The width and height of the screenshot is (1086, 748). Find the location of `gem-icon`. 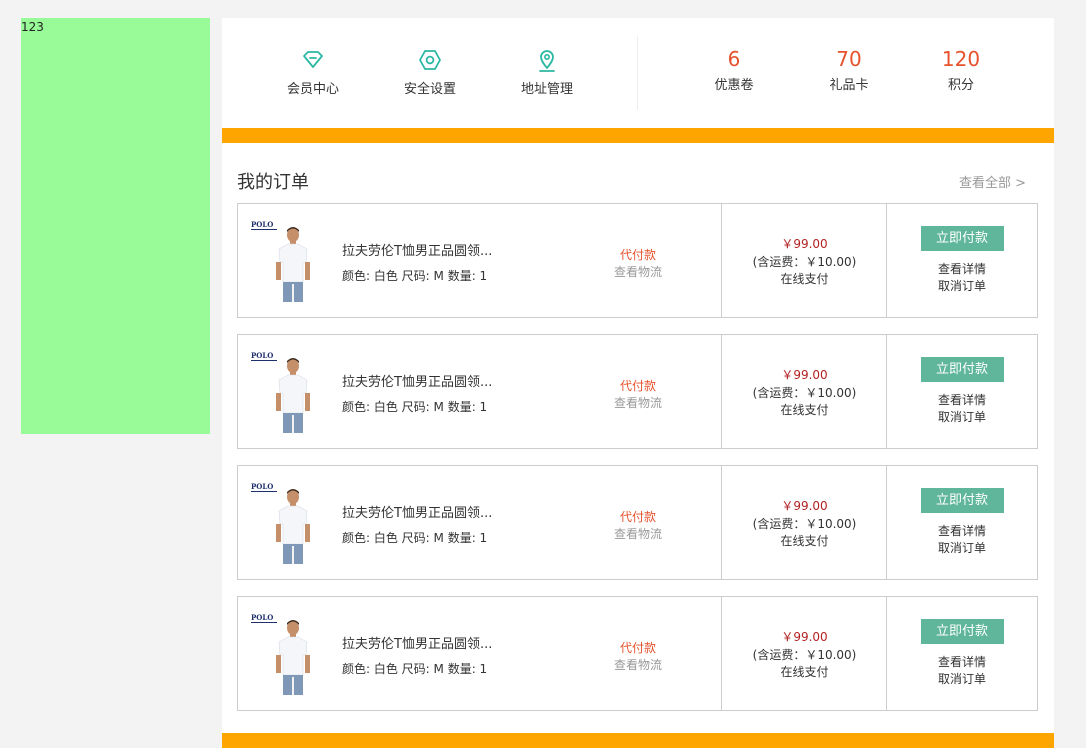

gem-icon is located at coordinates (313, 60).